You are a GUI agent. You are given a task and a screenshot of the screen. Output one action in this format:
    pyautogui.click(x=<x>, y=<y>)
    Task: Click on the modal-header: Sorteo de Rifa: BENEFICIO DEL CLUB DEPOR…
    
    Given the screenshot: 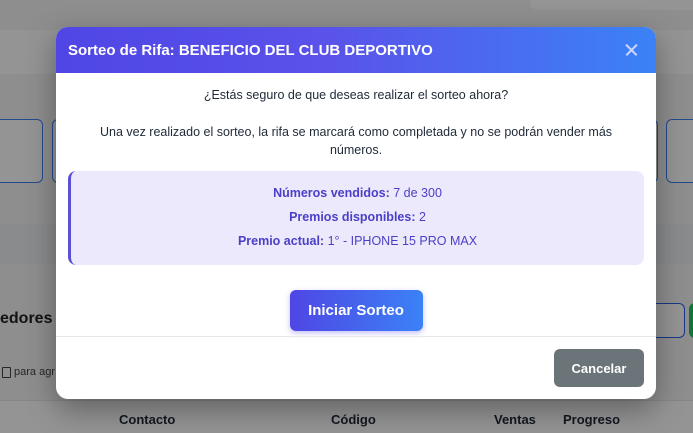 What is the action you would take?
    pyautogui.click(x=356, y=50)
    